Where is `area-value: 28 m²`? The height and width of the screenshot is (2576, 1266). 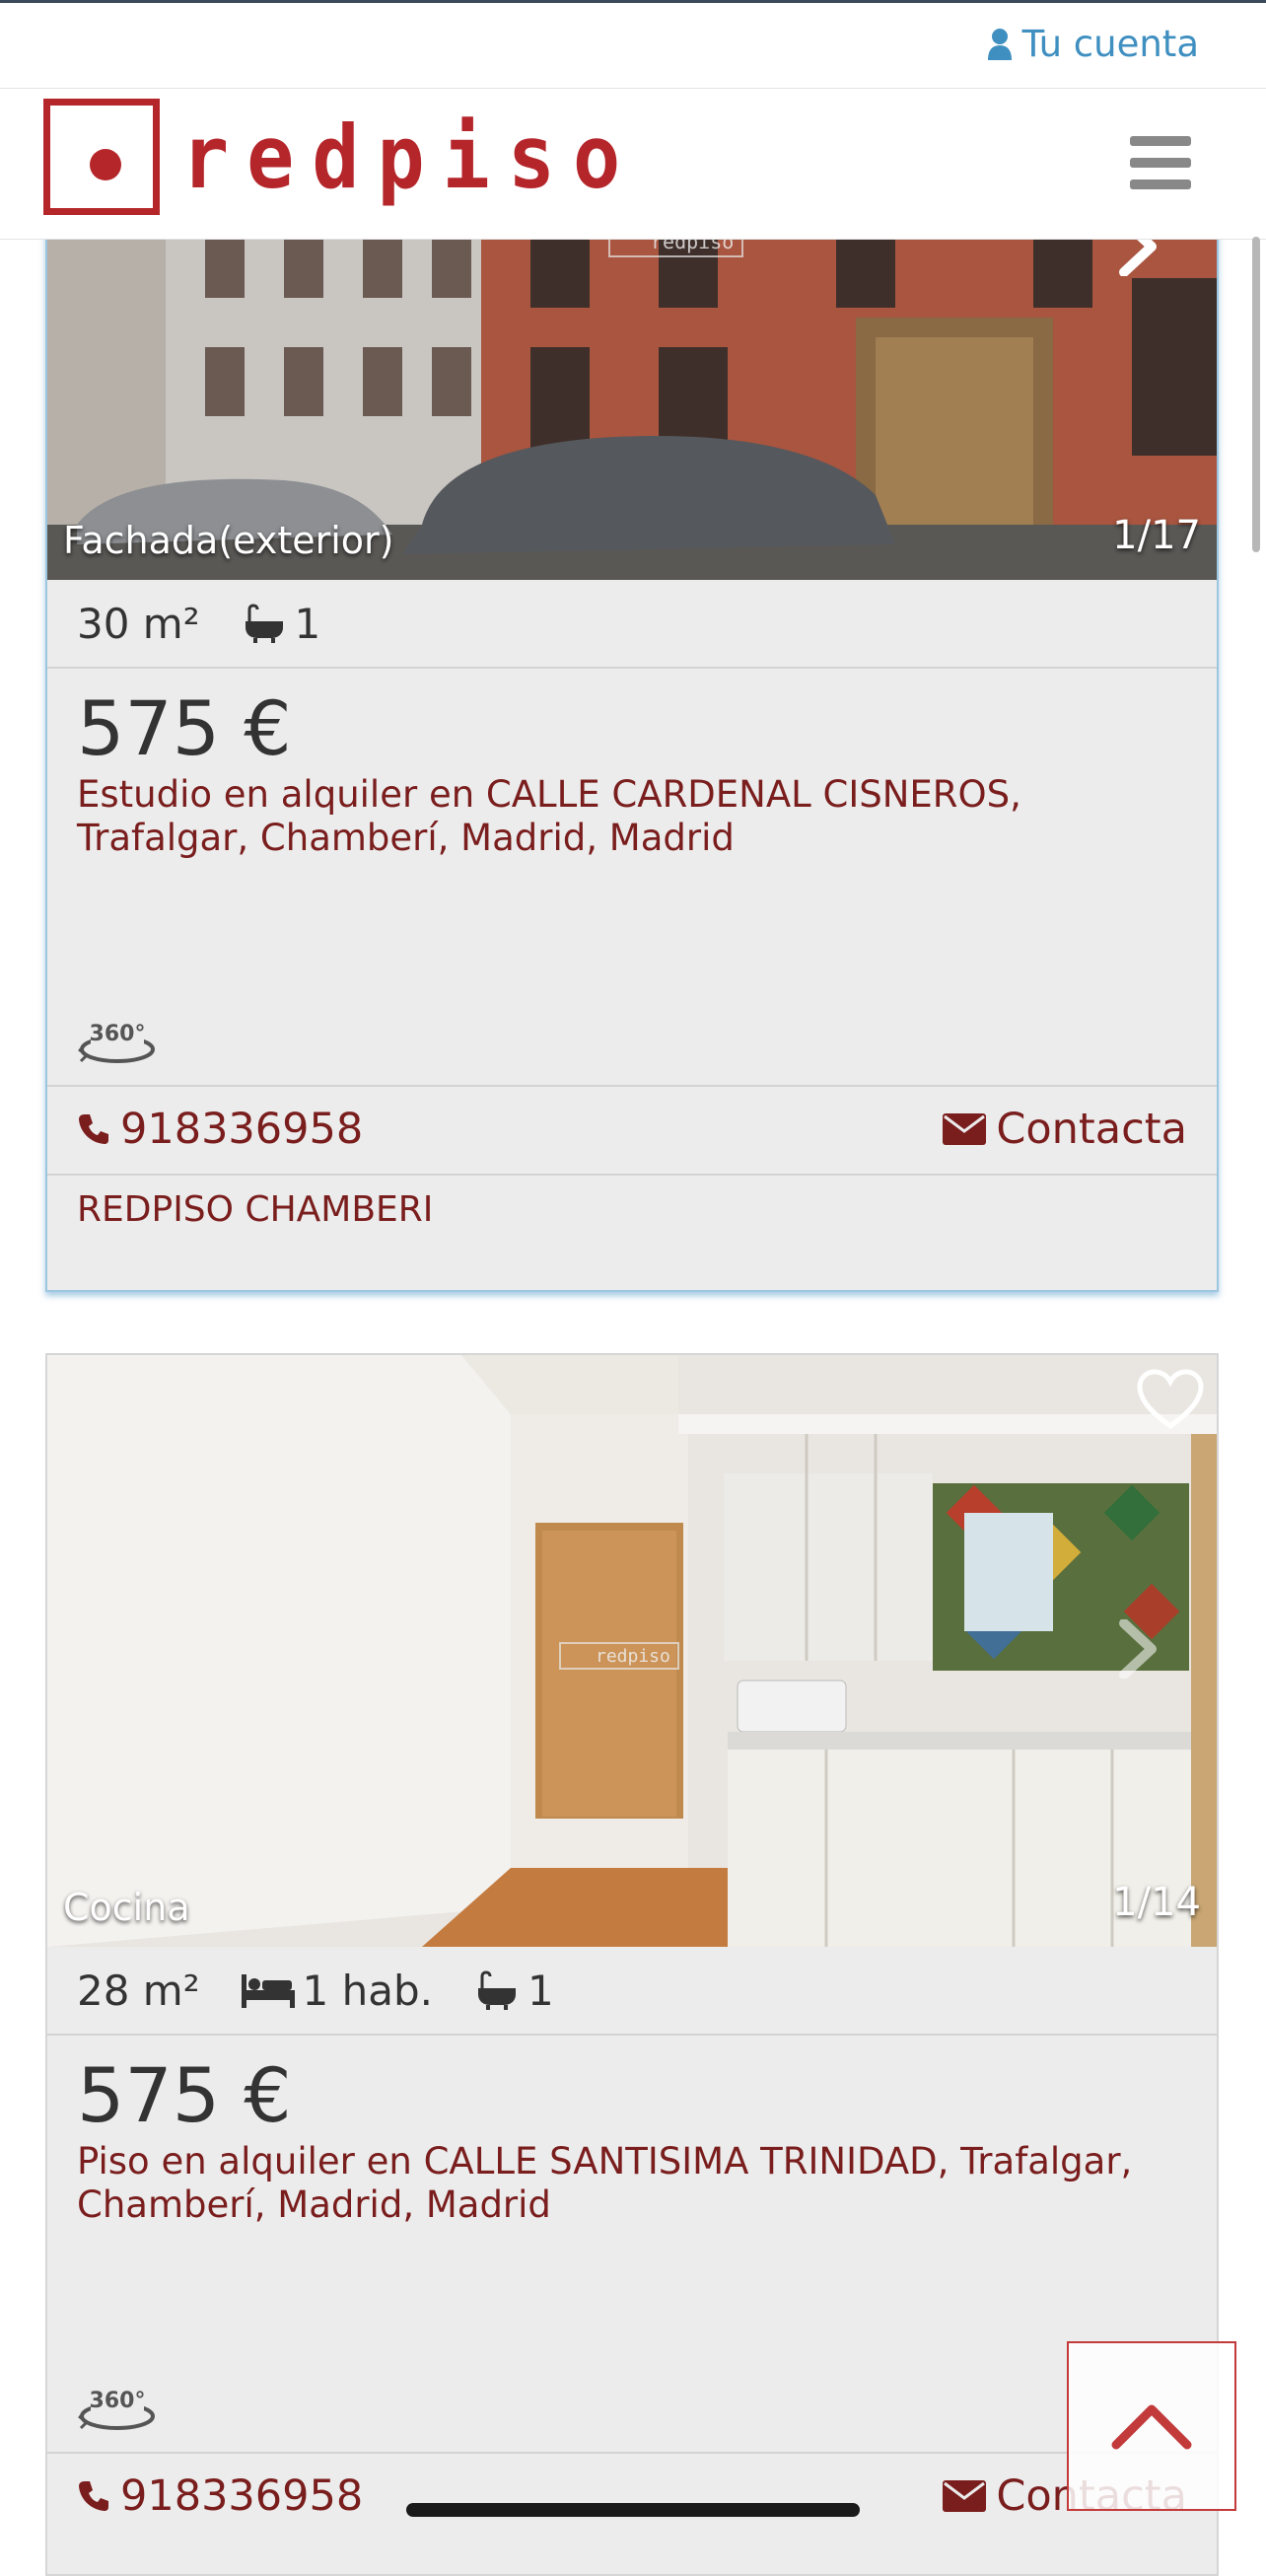
area-value: 28 m² is located at coordinates (139, 1991).